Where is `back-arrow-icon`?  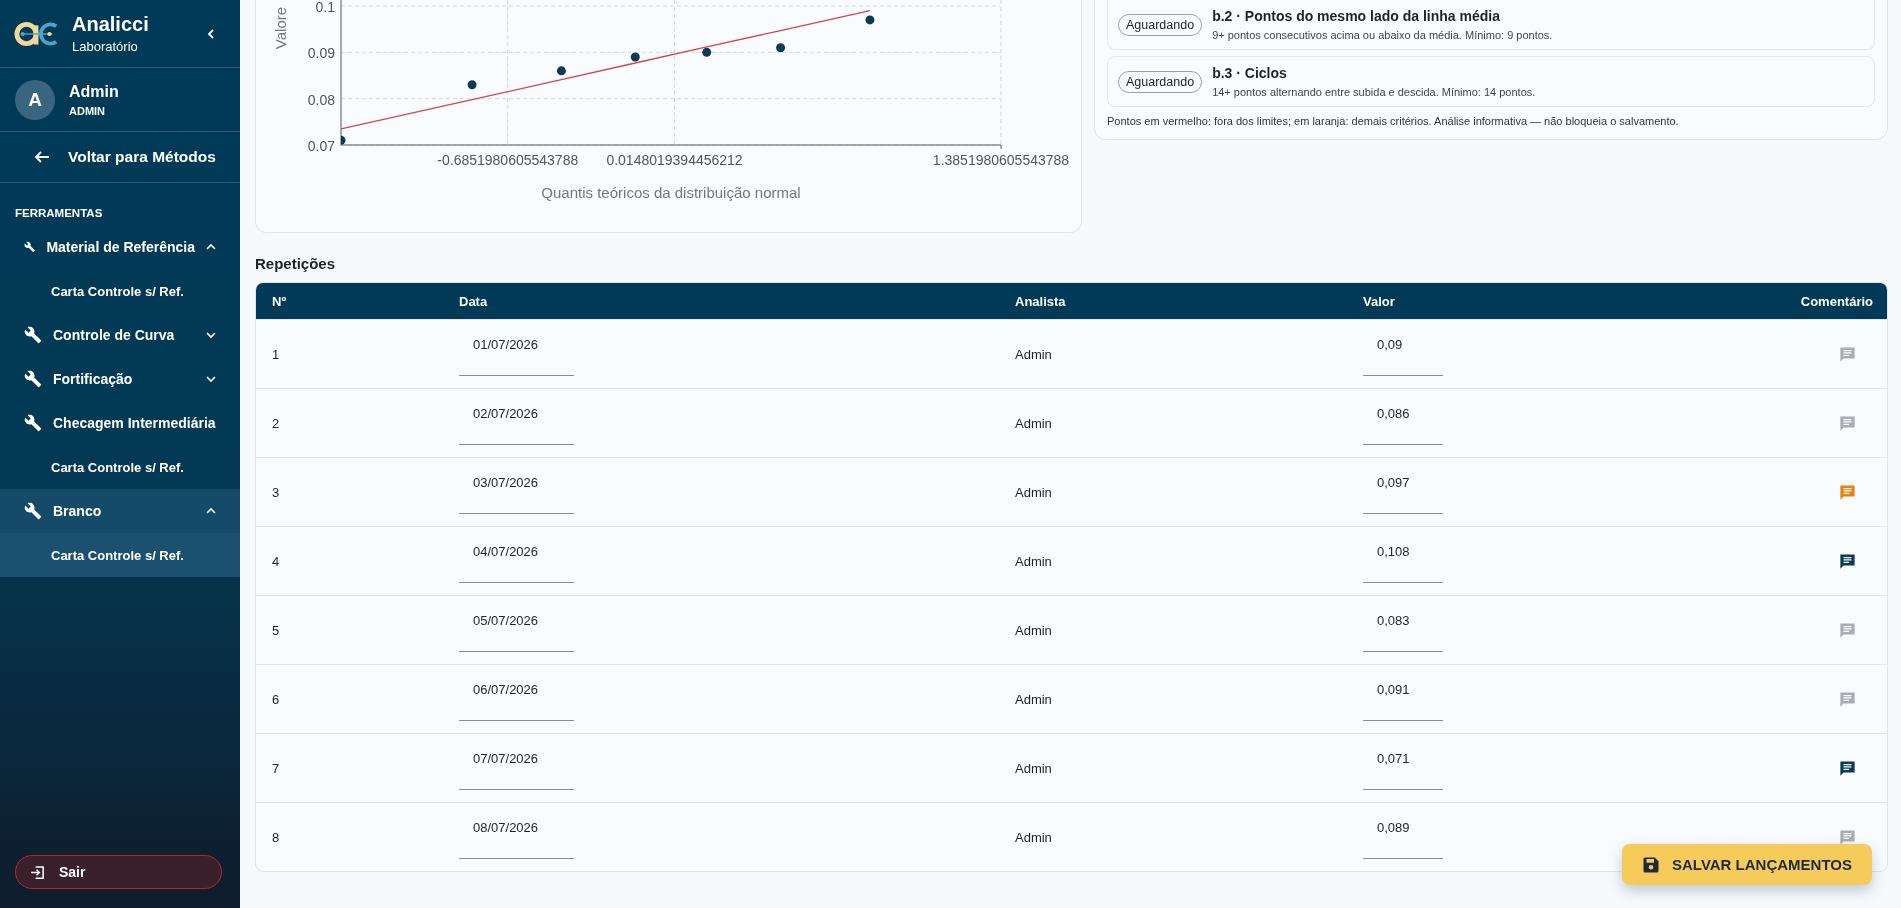 back-arrow-icon is located at coordinates (42, 157).